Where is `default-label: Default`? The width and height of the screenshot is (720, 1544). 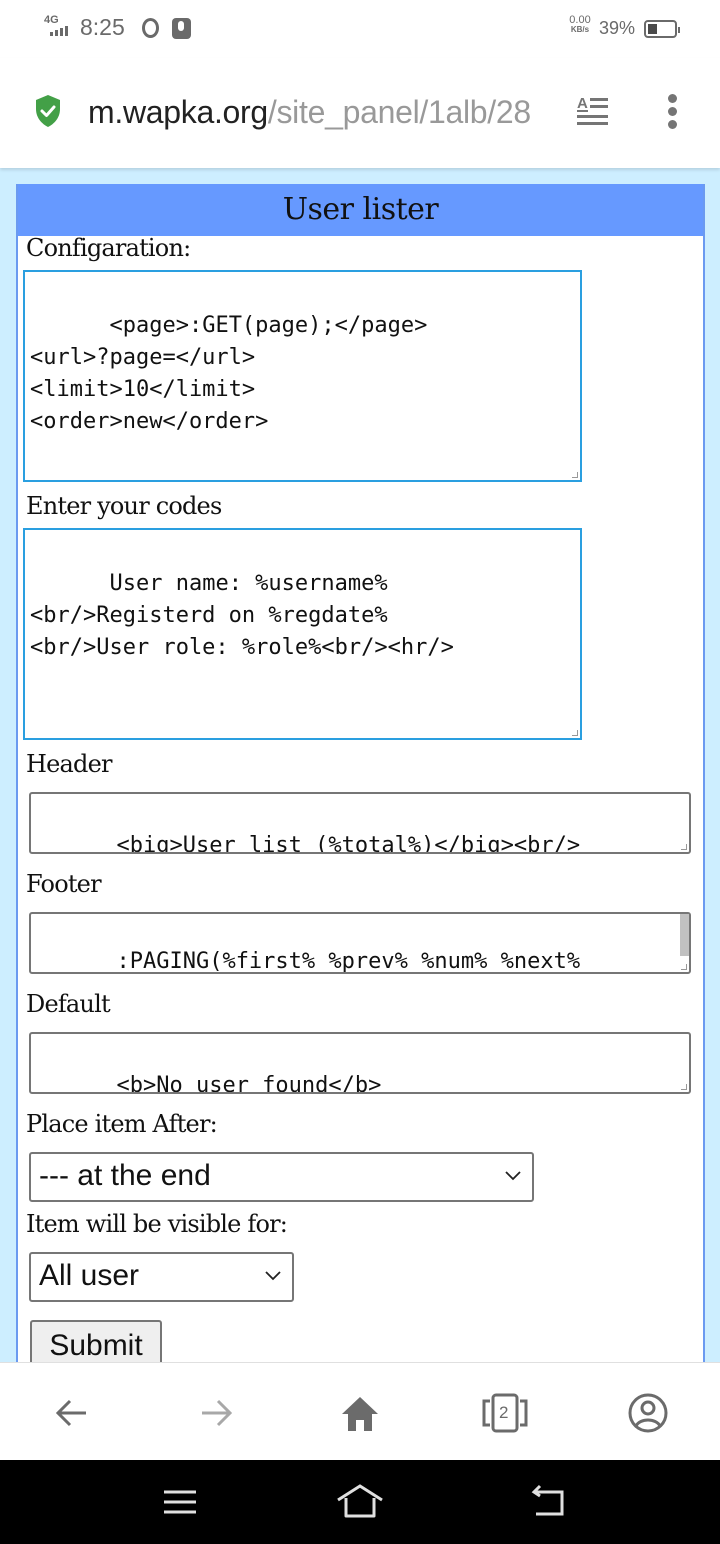
default-label: Default is located at coordinates (68, 1004).